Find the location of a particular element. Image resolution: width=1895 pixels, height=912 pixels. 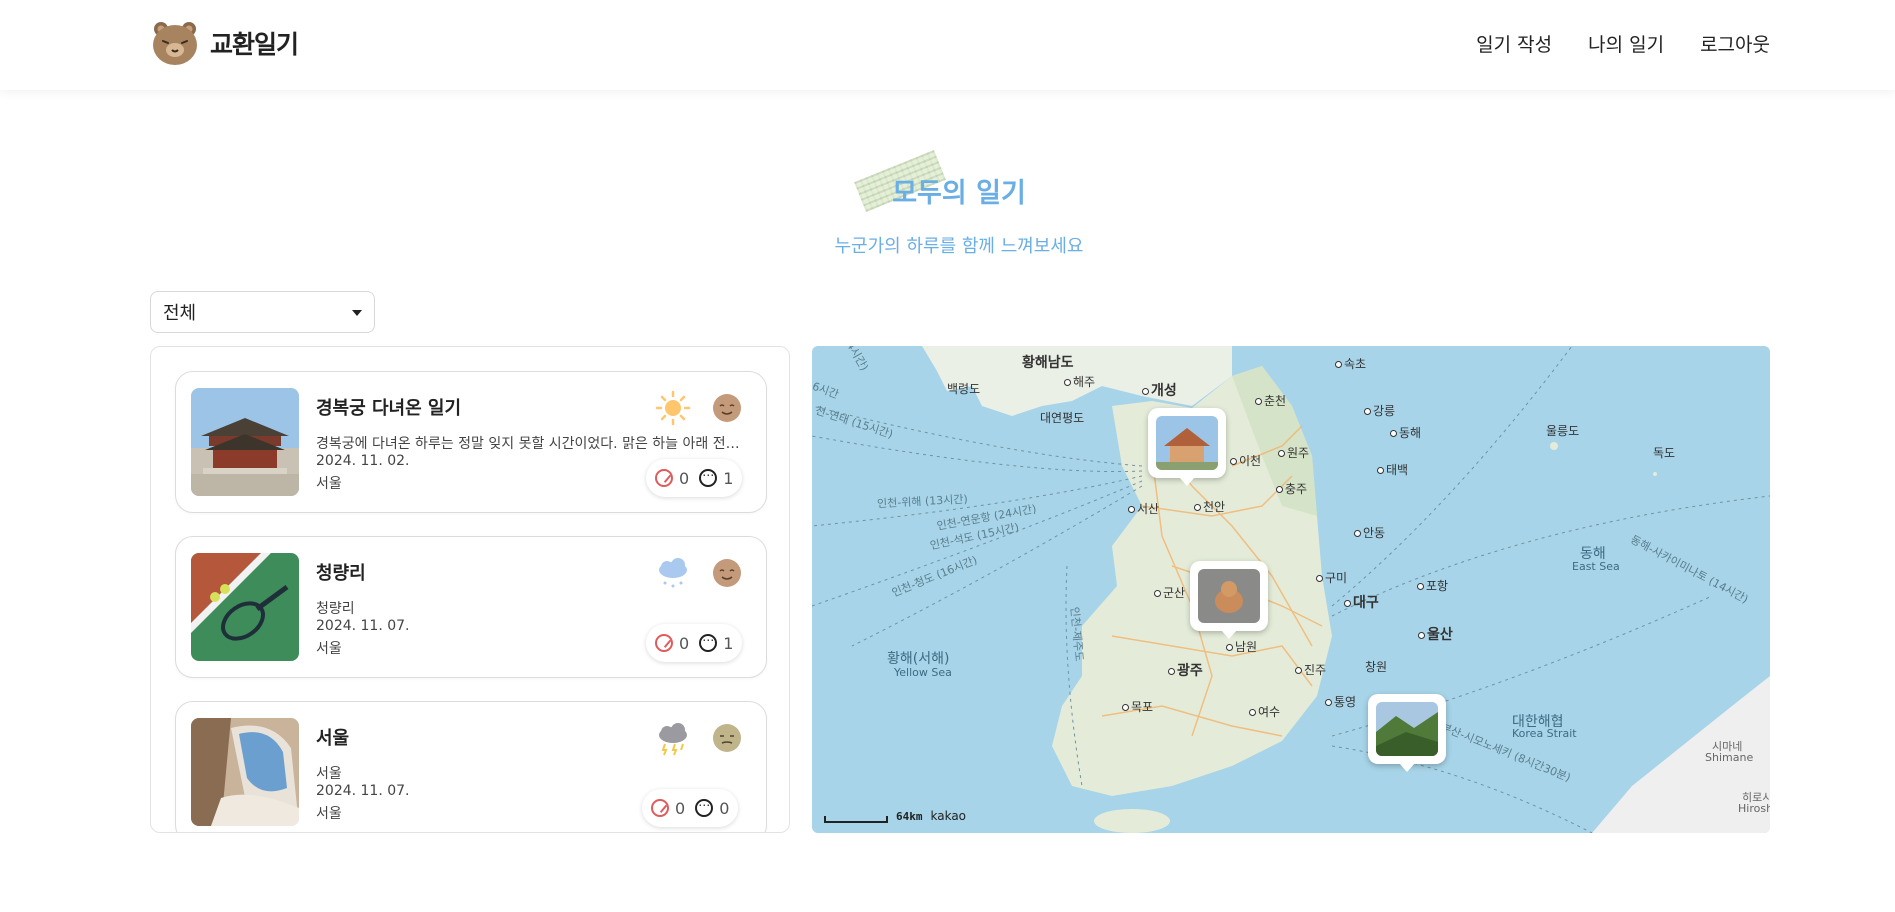

diary-title: 서울 is located at coordinates (333, 738).